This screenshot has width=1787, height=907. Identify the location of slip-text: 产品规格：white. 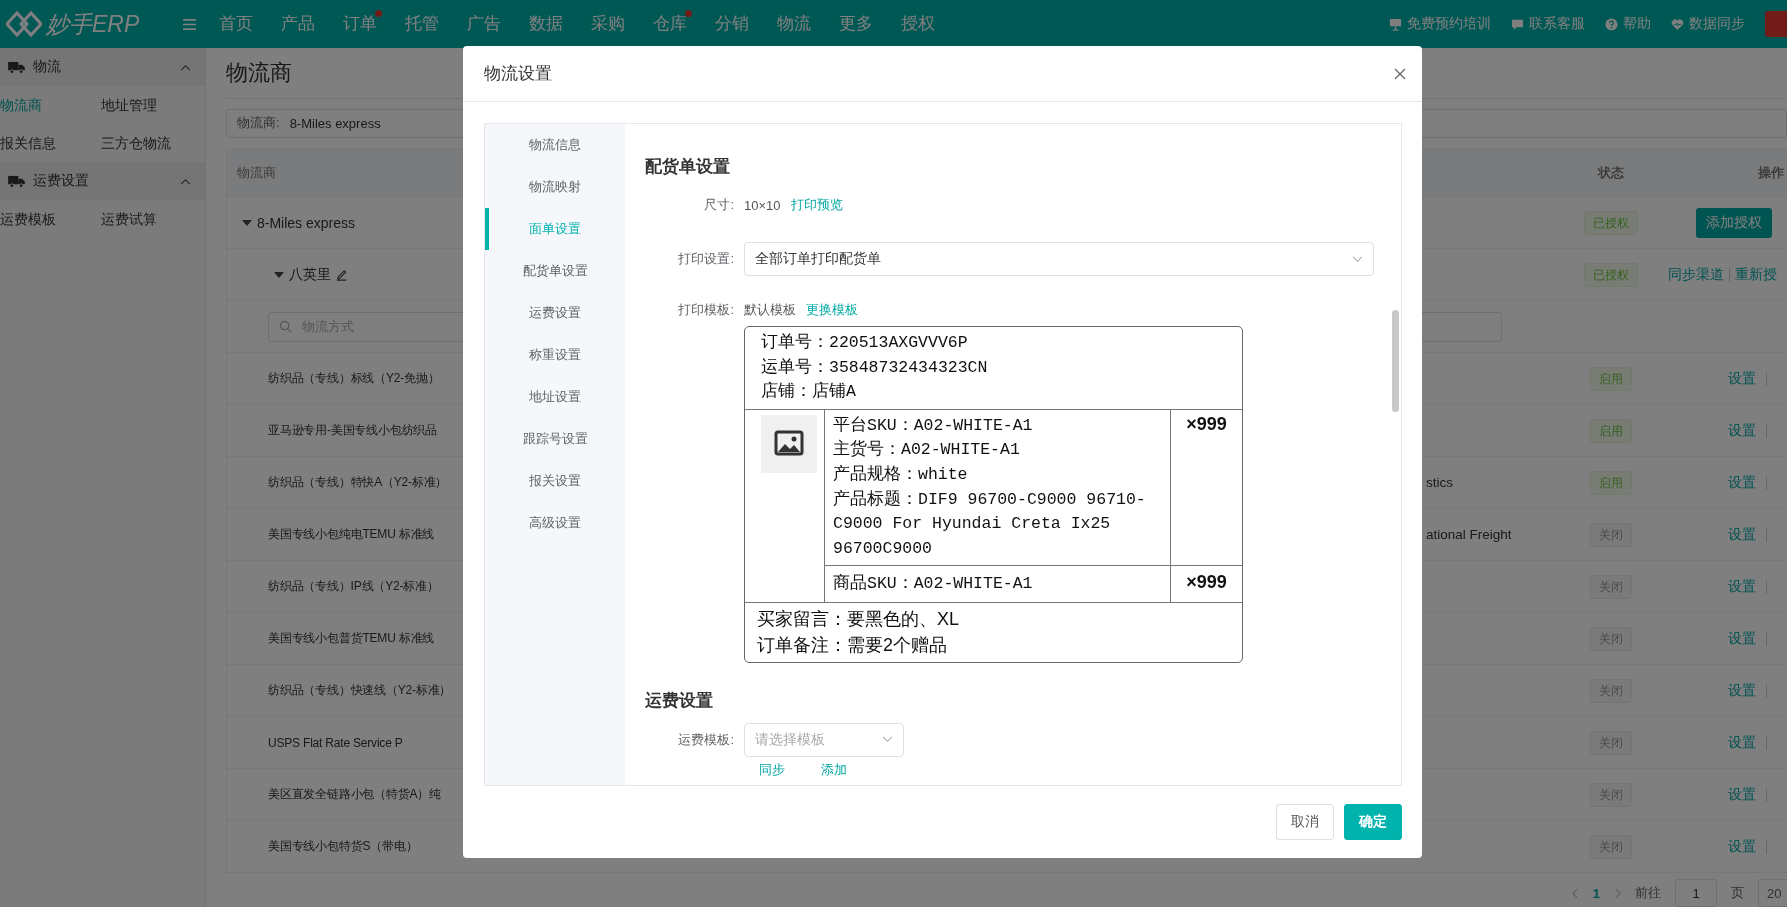
(901, 474).